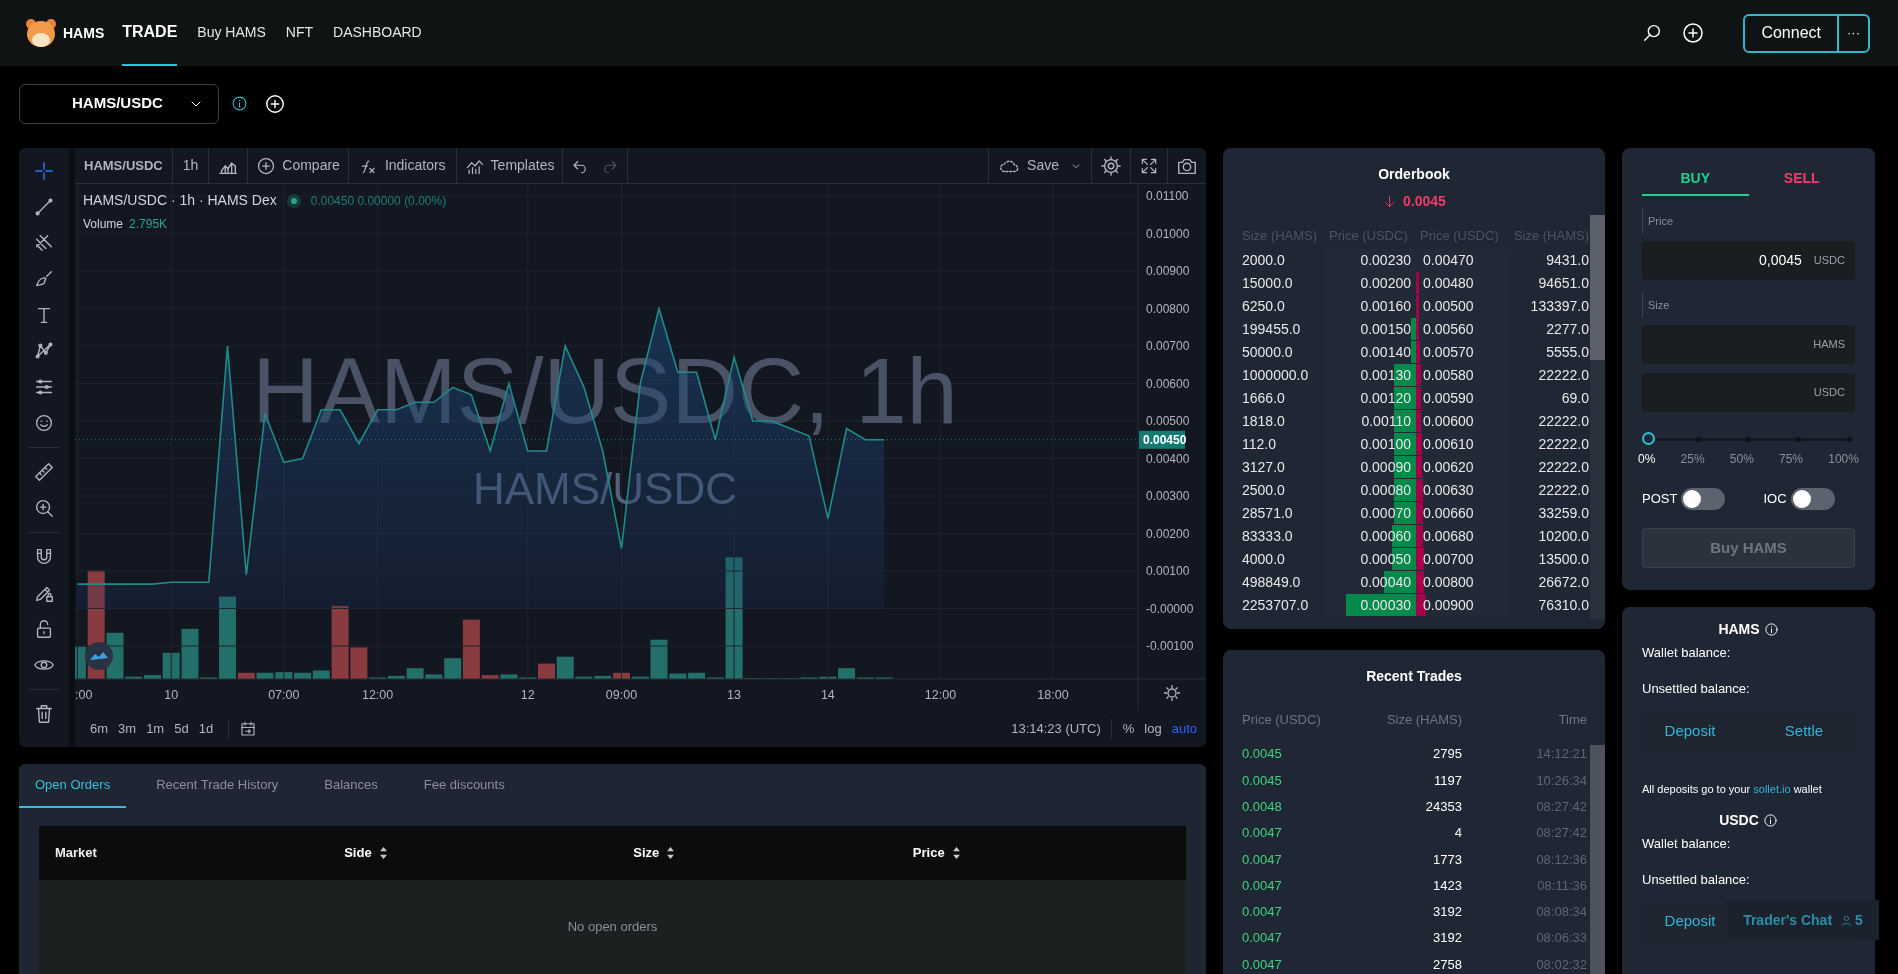 Image resolution: width=1898 pixels, height=974 pixels. Describe the element at coordinates (217, 786) in the screenshot. I see `tab: Recent Trade History` at that location.